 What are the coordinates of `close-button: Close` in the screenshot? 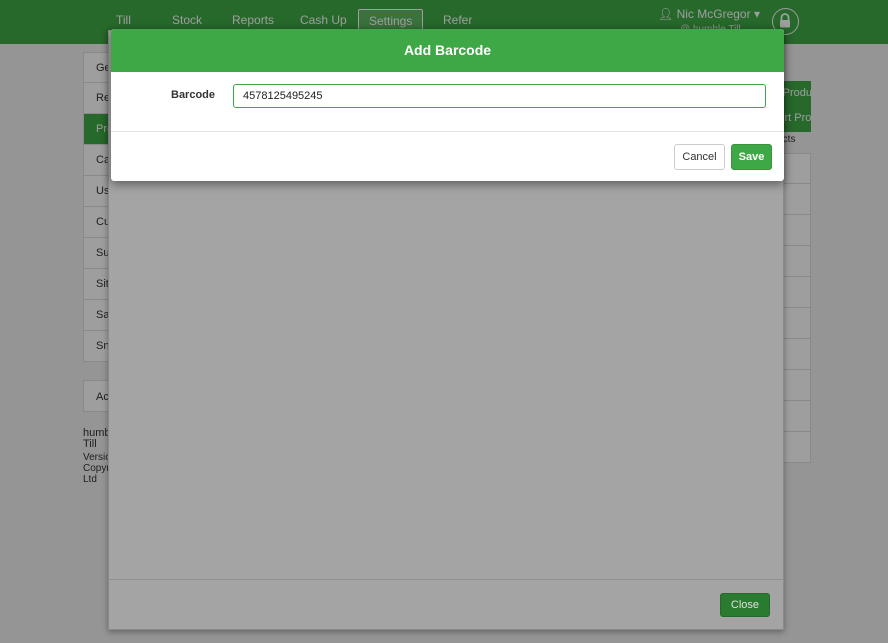 It's located at (744, 605).